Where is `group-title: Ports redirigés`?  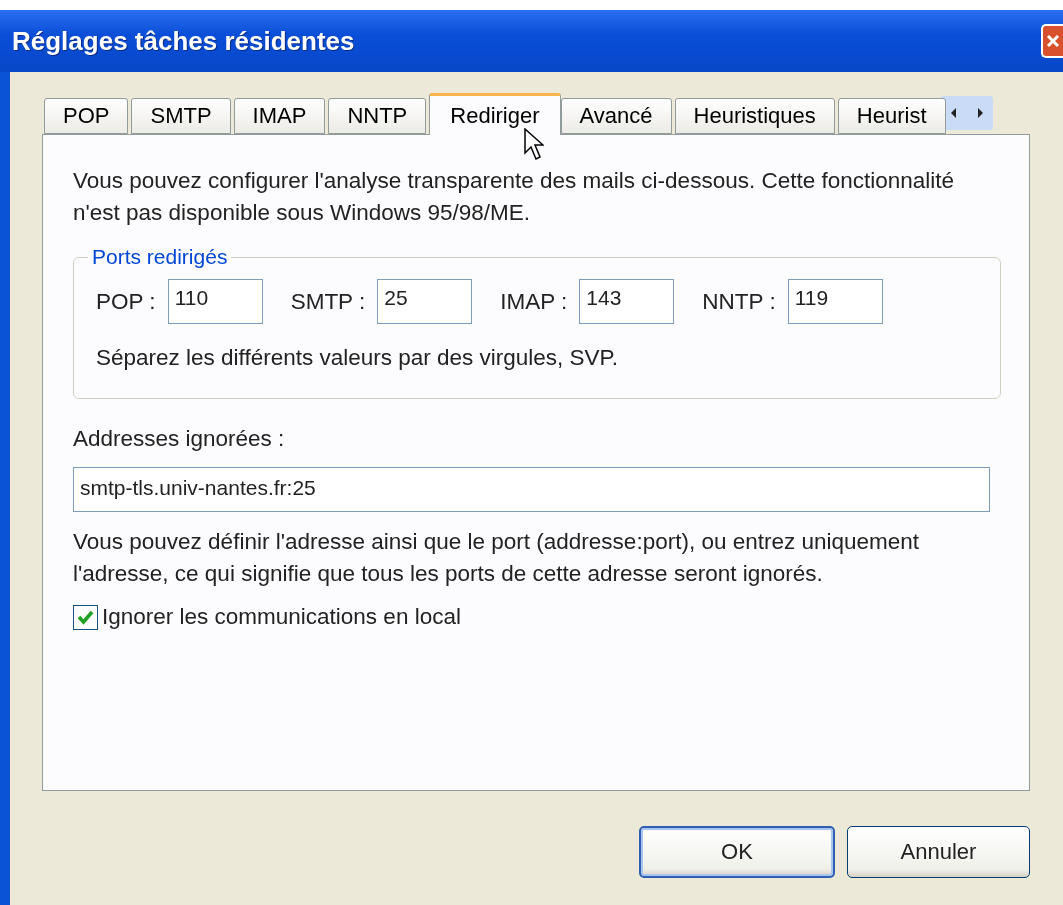
group-title: Ports redirigés is located at coordinates (160, 257).